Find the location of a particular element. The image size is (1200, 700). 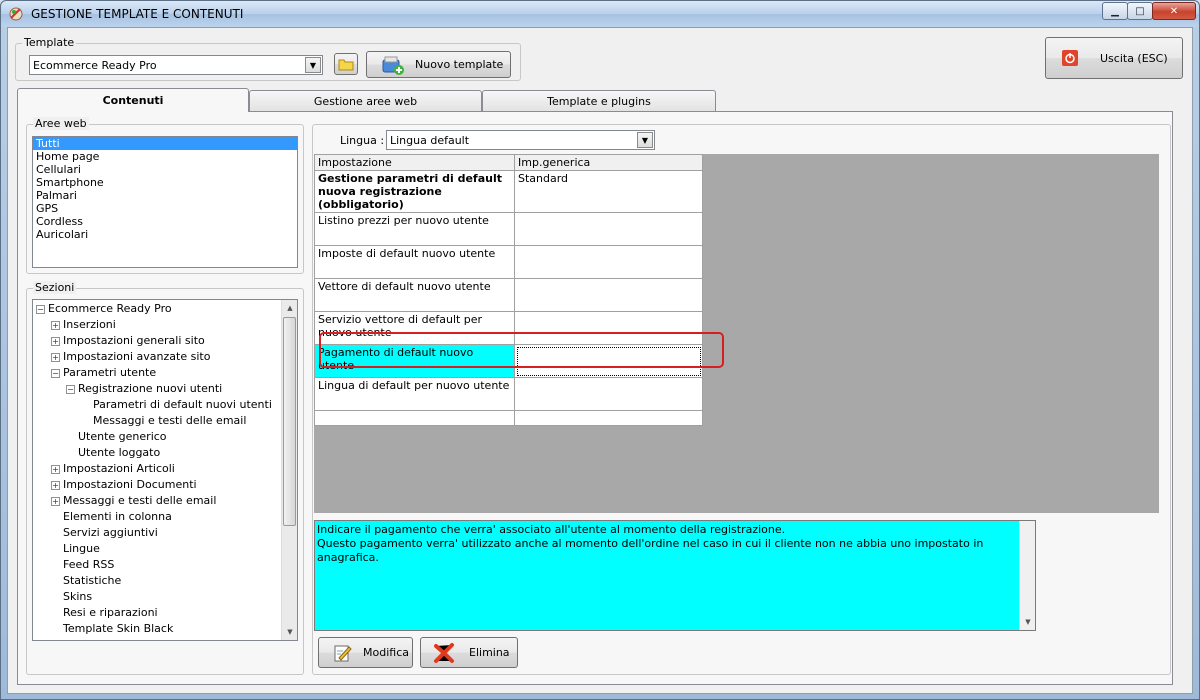

exit-button: Uscita (ESC) is located at coordinates (1114, 58).